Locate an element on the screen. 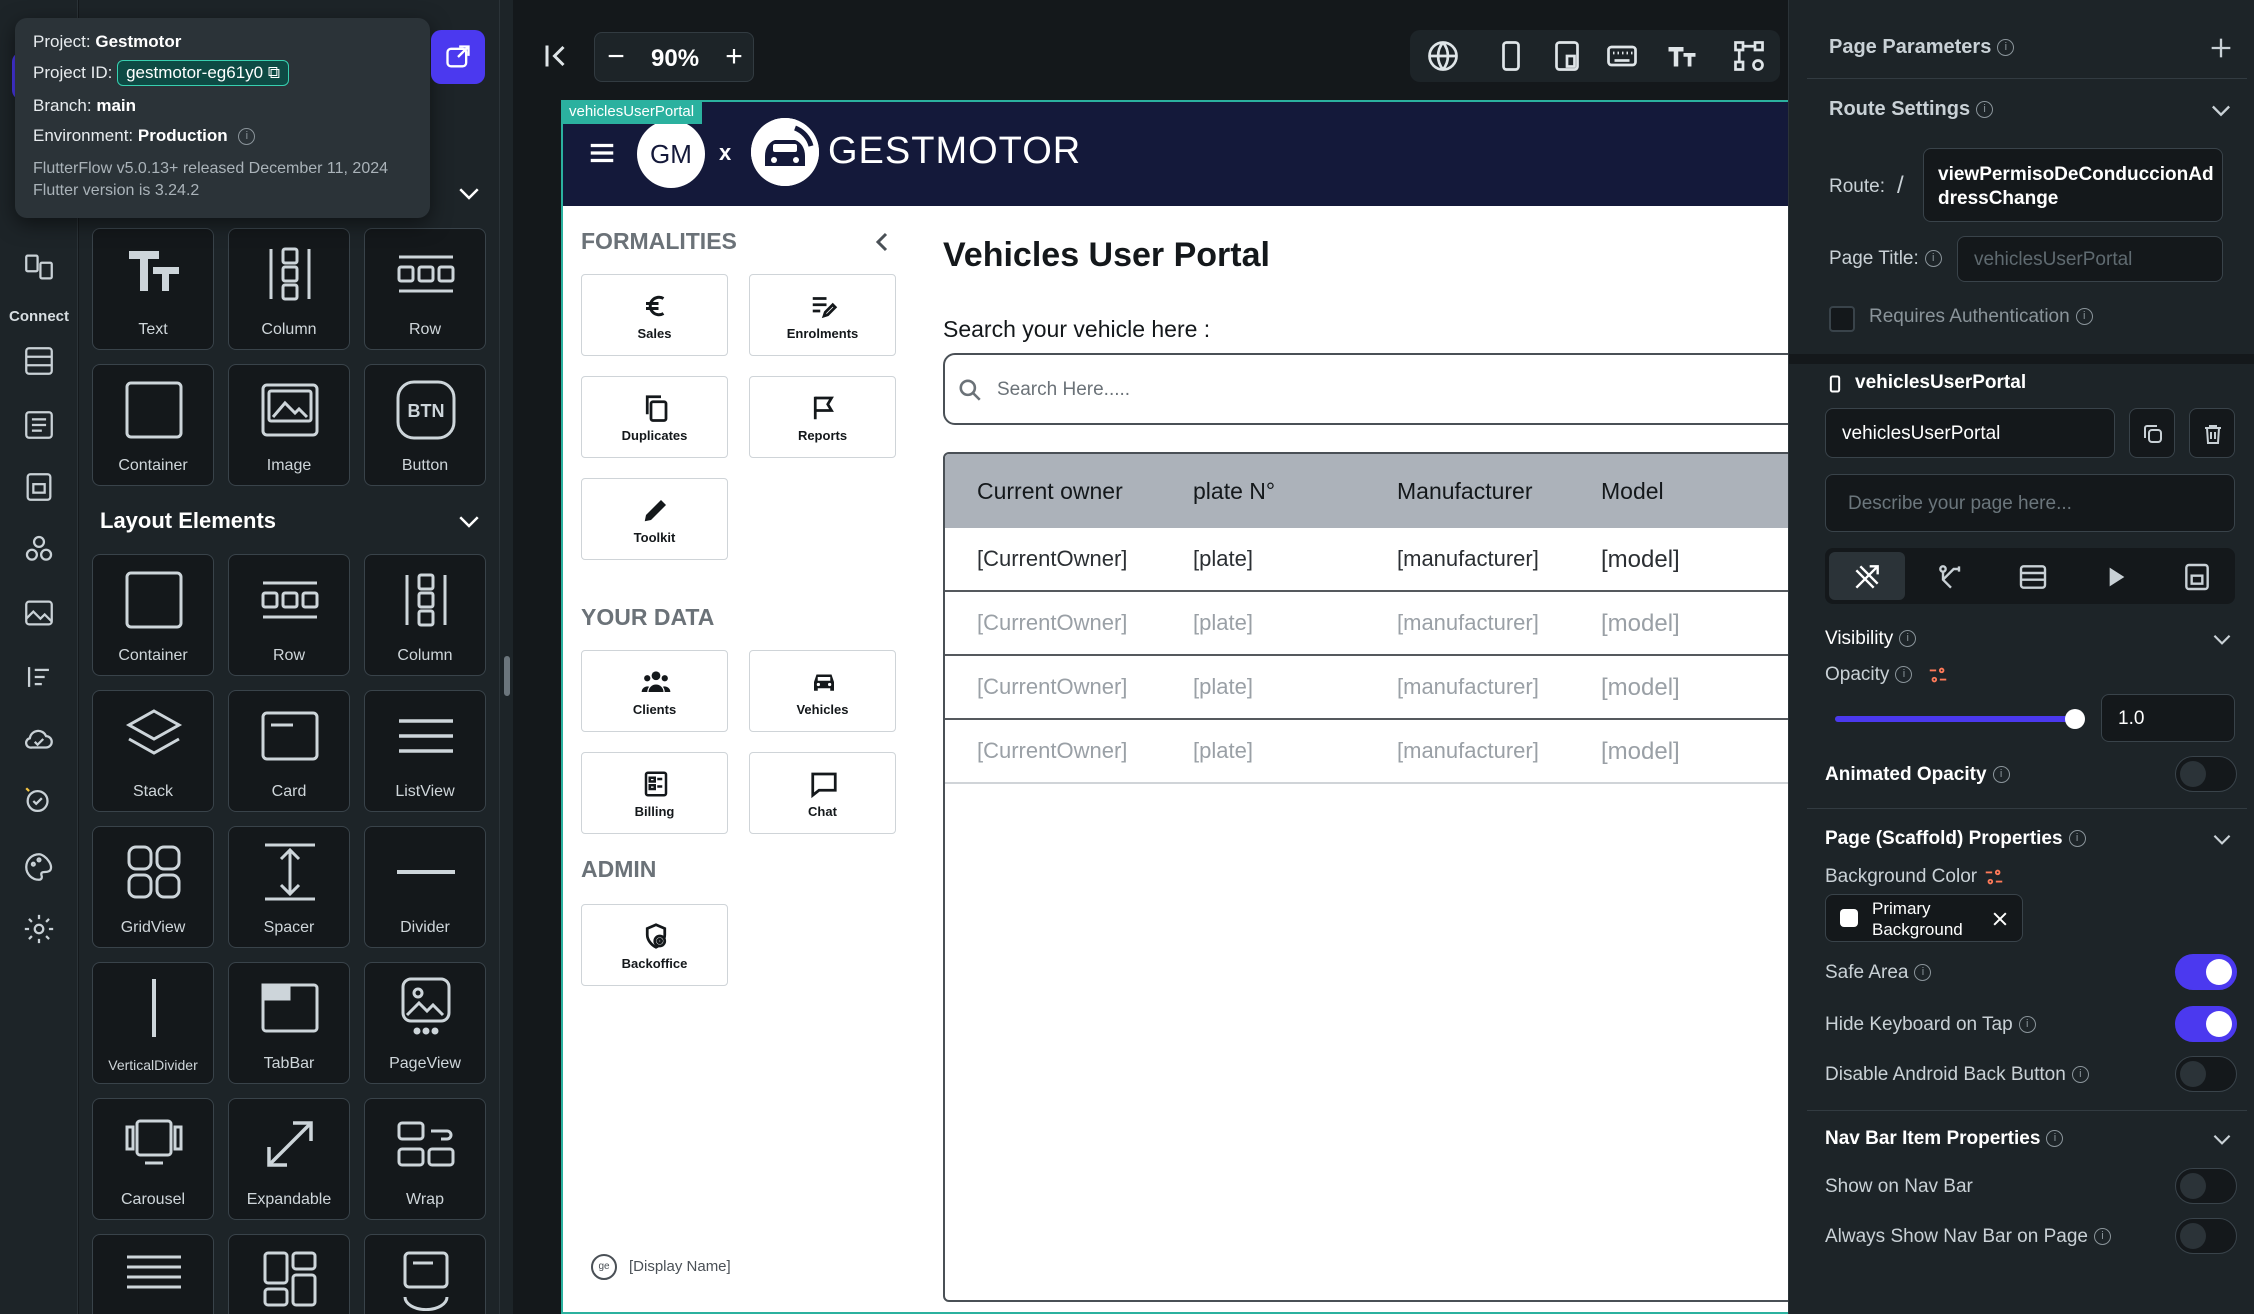 This screenshot has width=2254, height=1314. opacity-slider-track is located at coordinates (1960, 719).